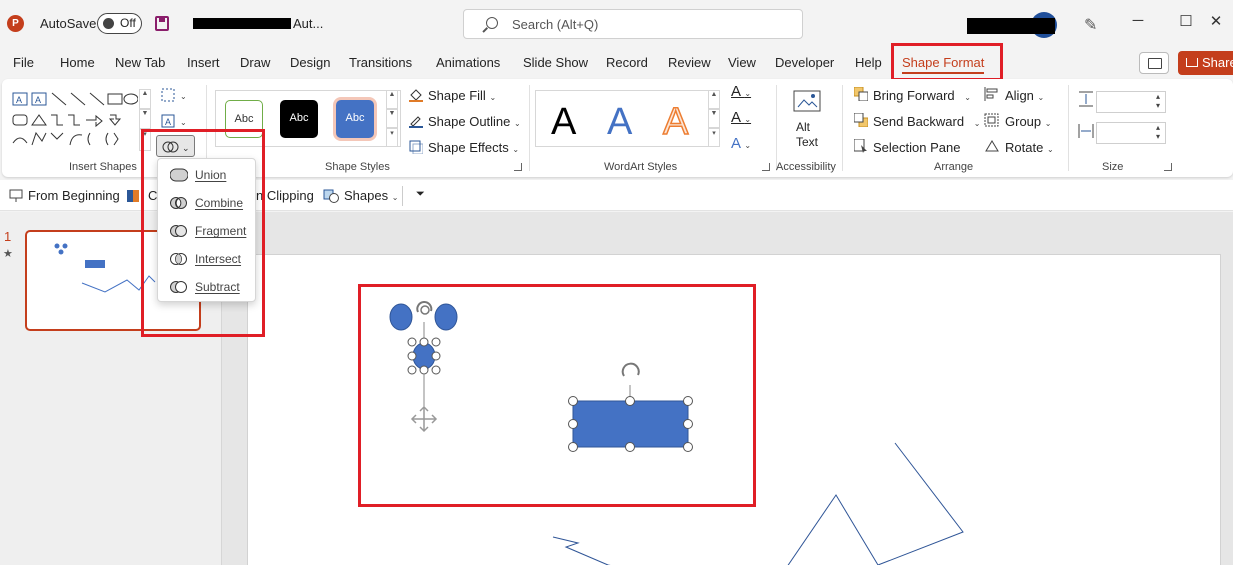 Image resolution: width=1233 pixels, height=565 pixels. What do you see at coordinates (954, 167) in the screenshot?
I see `arrange-group-label: Arrange` at bounding box center [954, 167].